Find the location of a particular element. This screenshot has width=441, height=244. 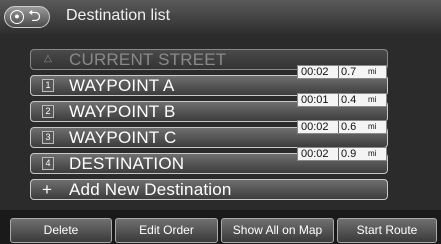

waypoint-number-icon: 2 is located at coordinates (48, 111).